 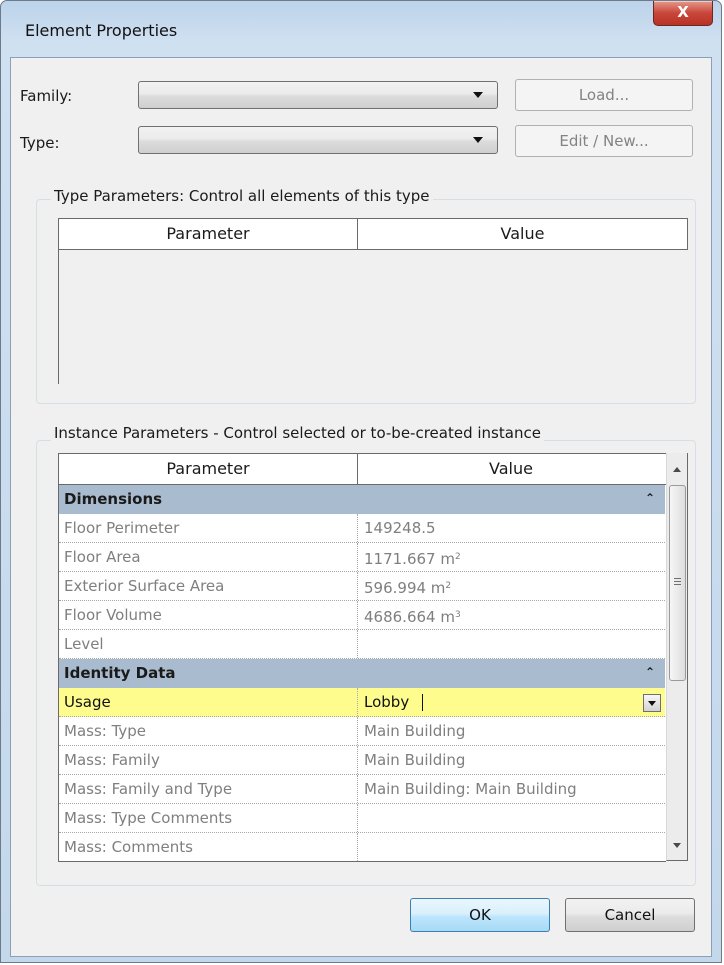 What do you see at coordinates (102, 557) in the screenshot?
I see `parameter-name: Floor Area` at bounding box center [102, 557].